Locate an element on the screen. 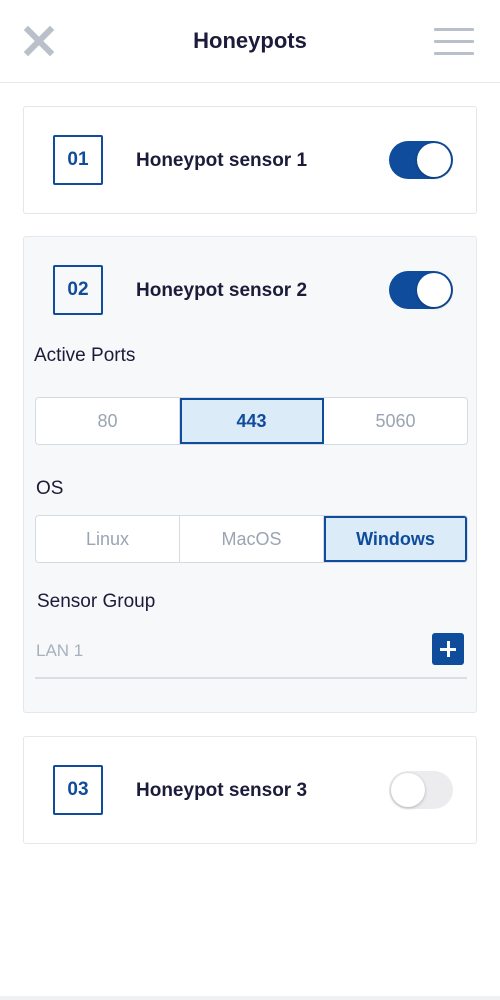  os-selector: Linux MacOS Windows is located at coordinates (251, 539).